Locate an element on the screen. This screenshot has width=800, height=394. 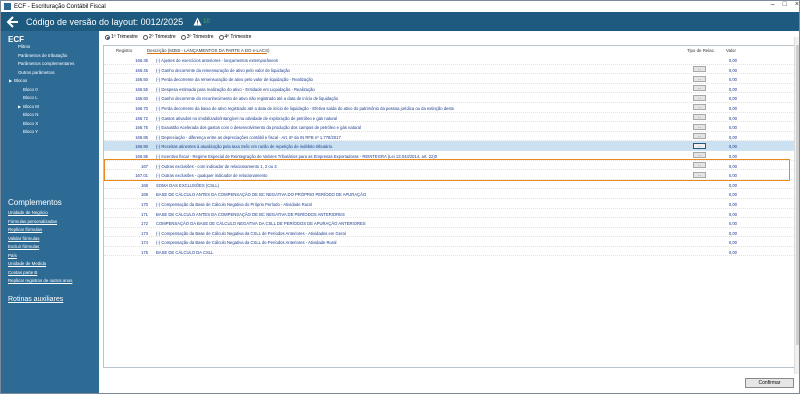
quarter-radio: 4º Trimestre is located at coordinates (235, 37).